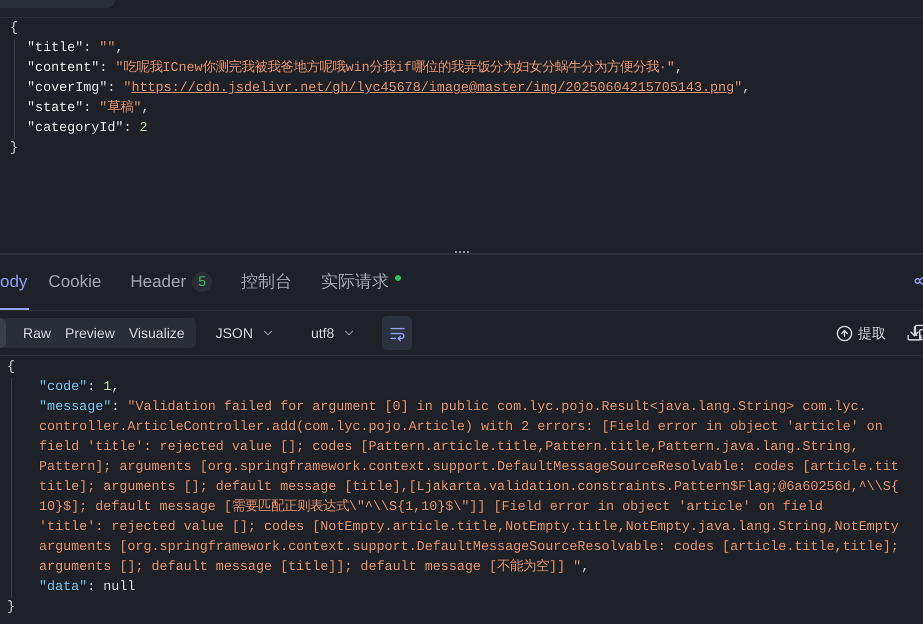  I want to click on view-mode-tab: Visualize, so click(157, 333).